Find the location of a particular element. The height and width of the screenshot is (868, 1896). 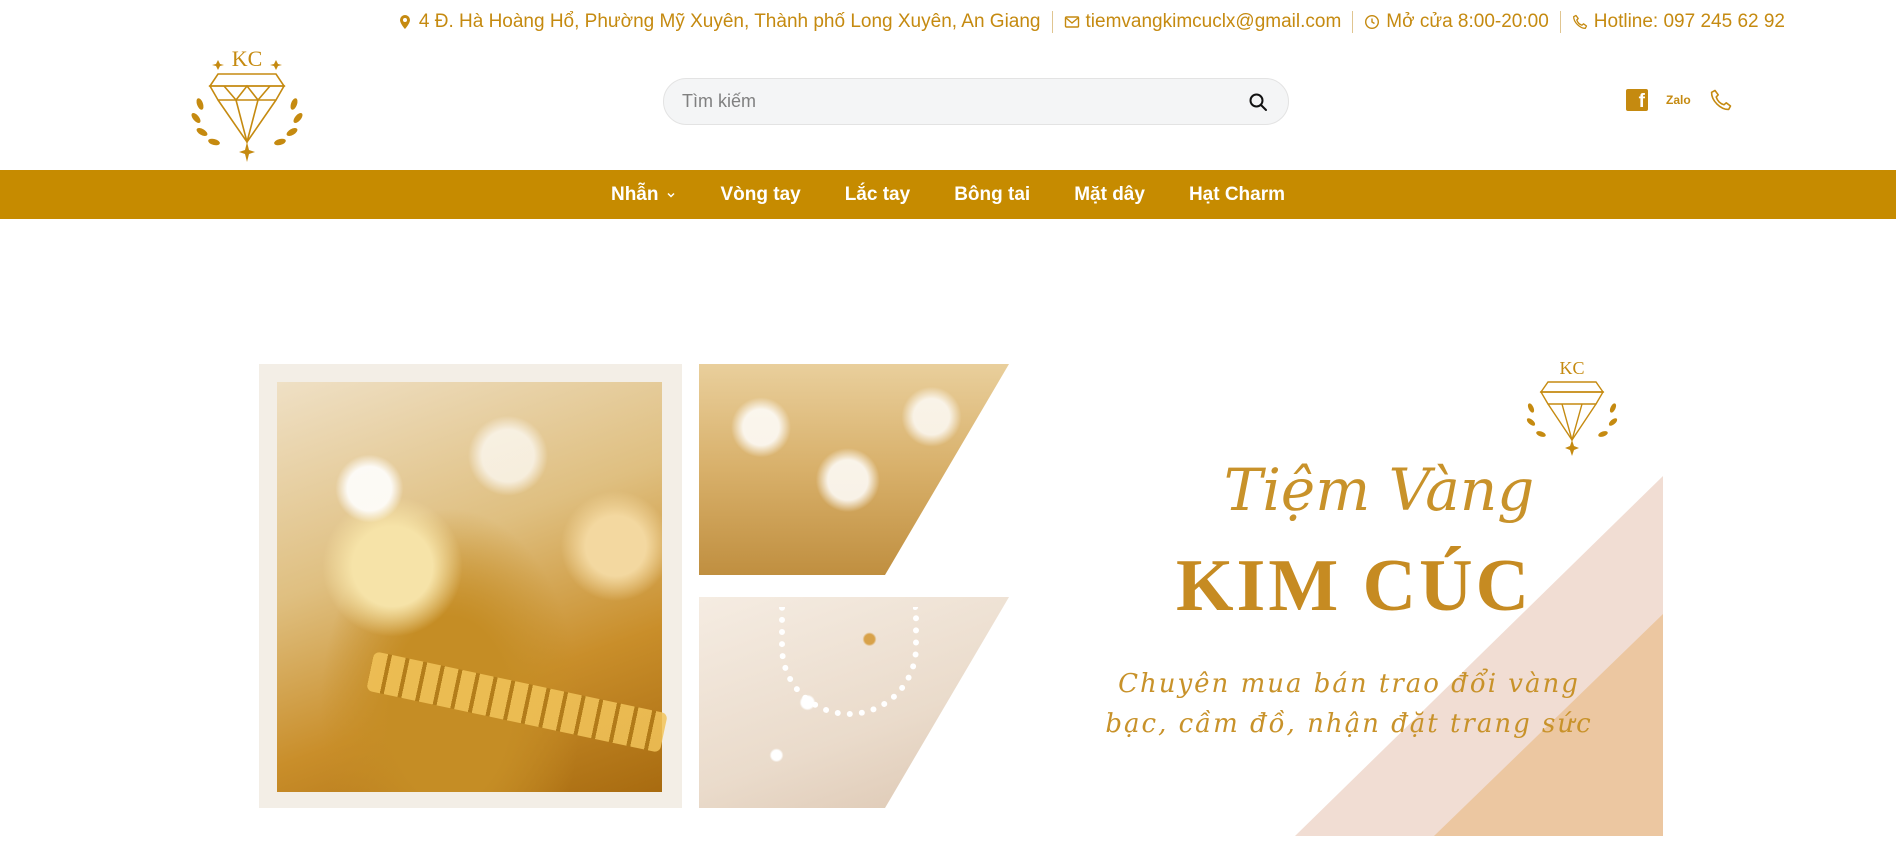

nav-item-mat-day: Mặt dây is located at coordinates (1109, 195).